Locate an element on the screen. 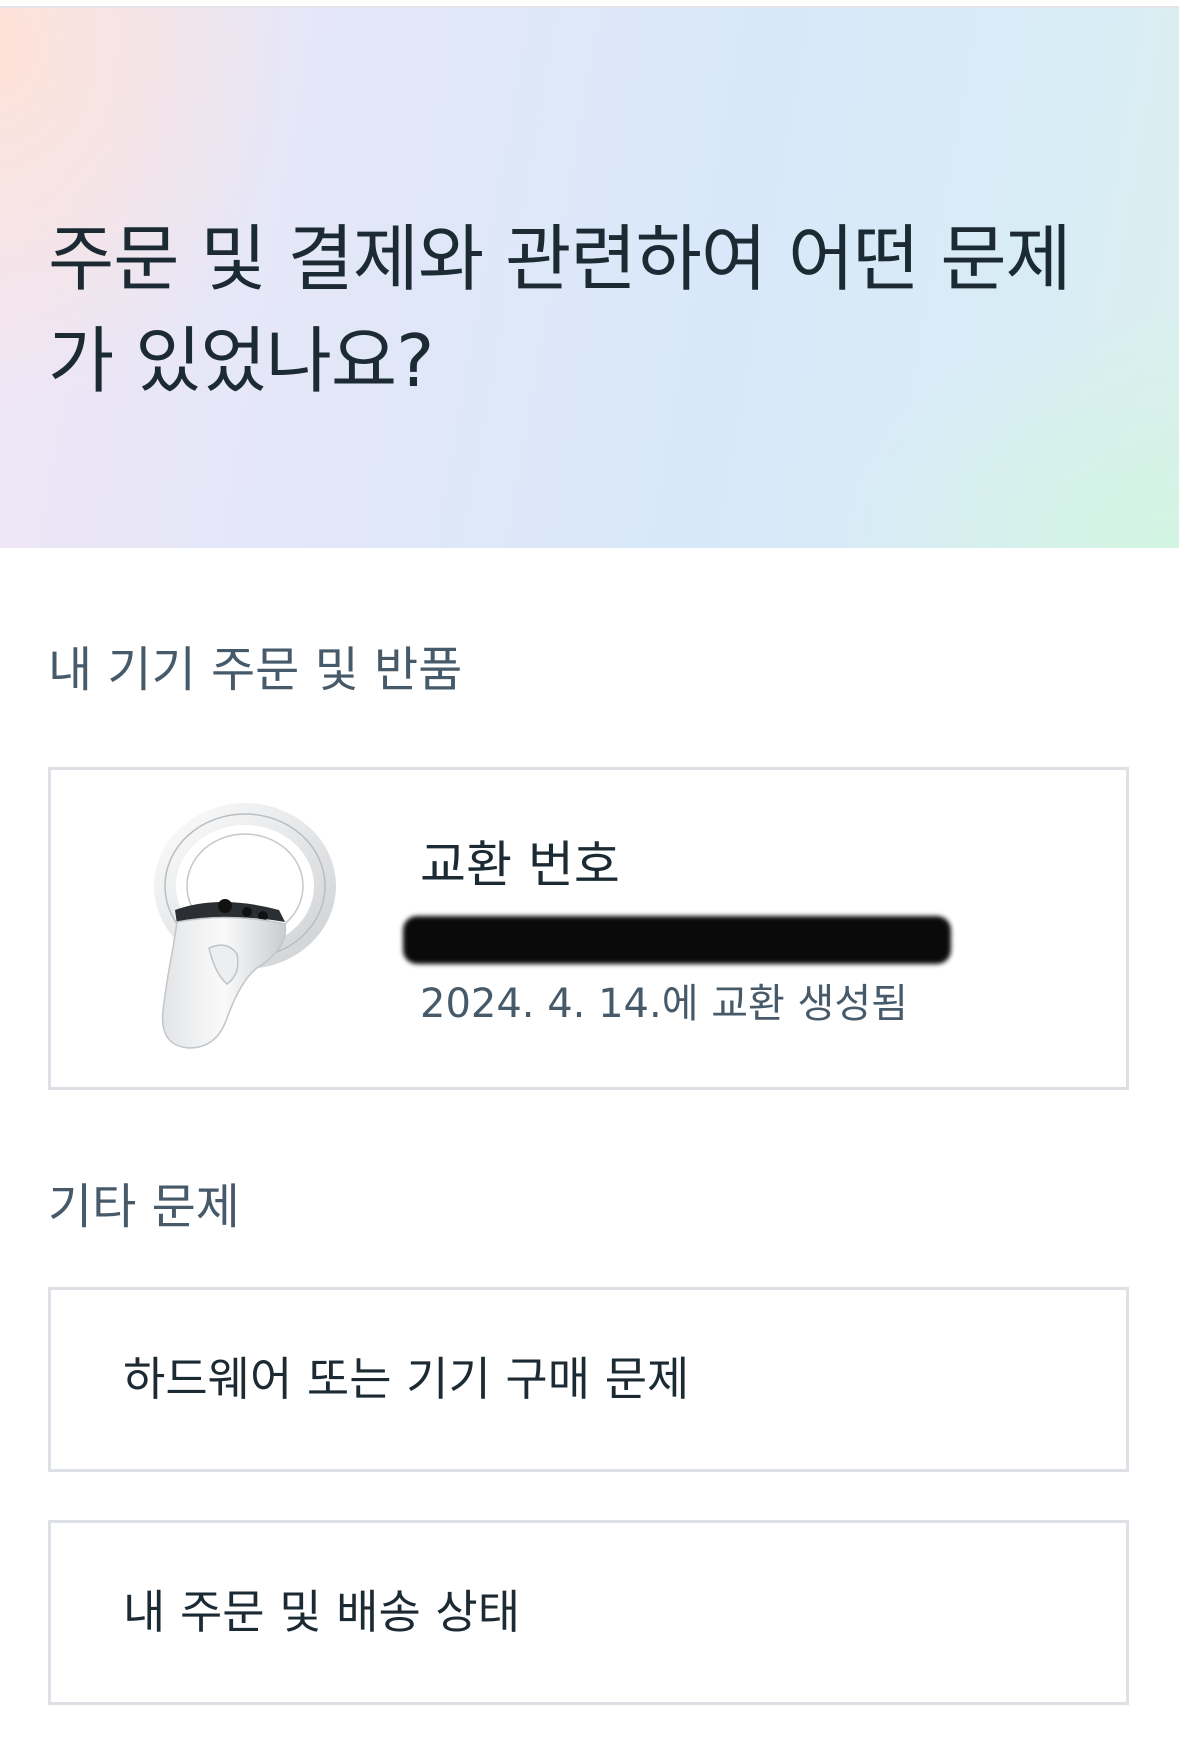 This screenshot has height=1752, width=1179. top-divider is located at coordinates (589, 4).